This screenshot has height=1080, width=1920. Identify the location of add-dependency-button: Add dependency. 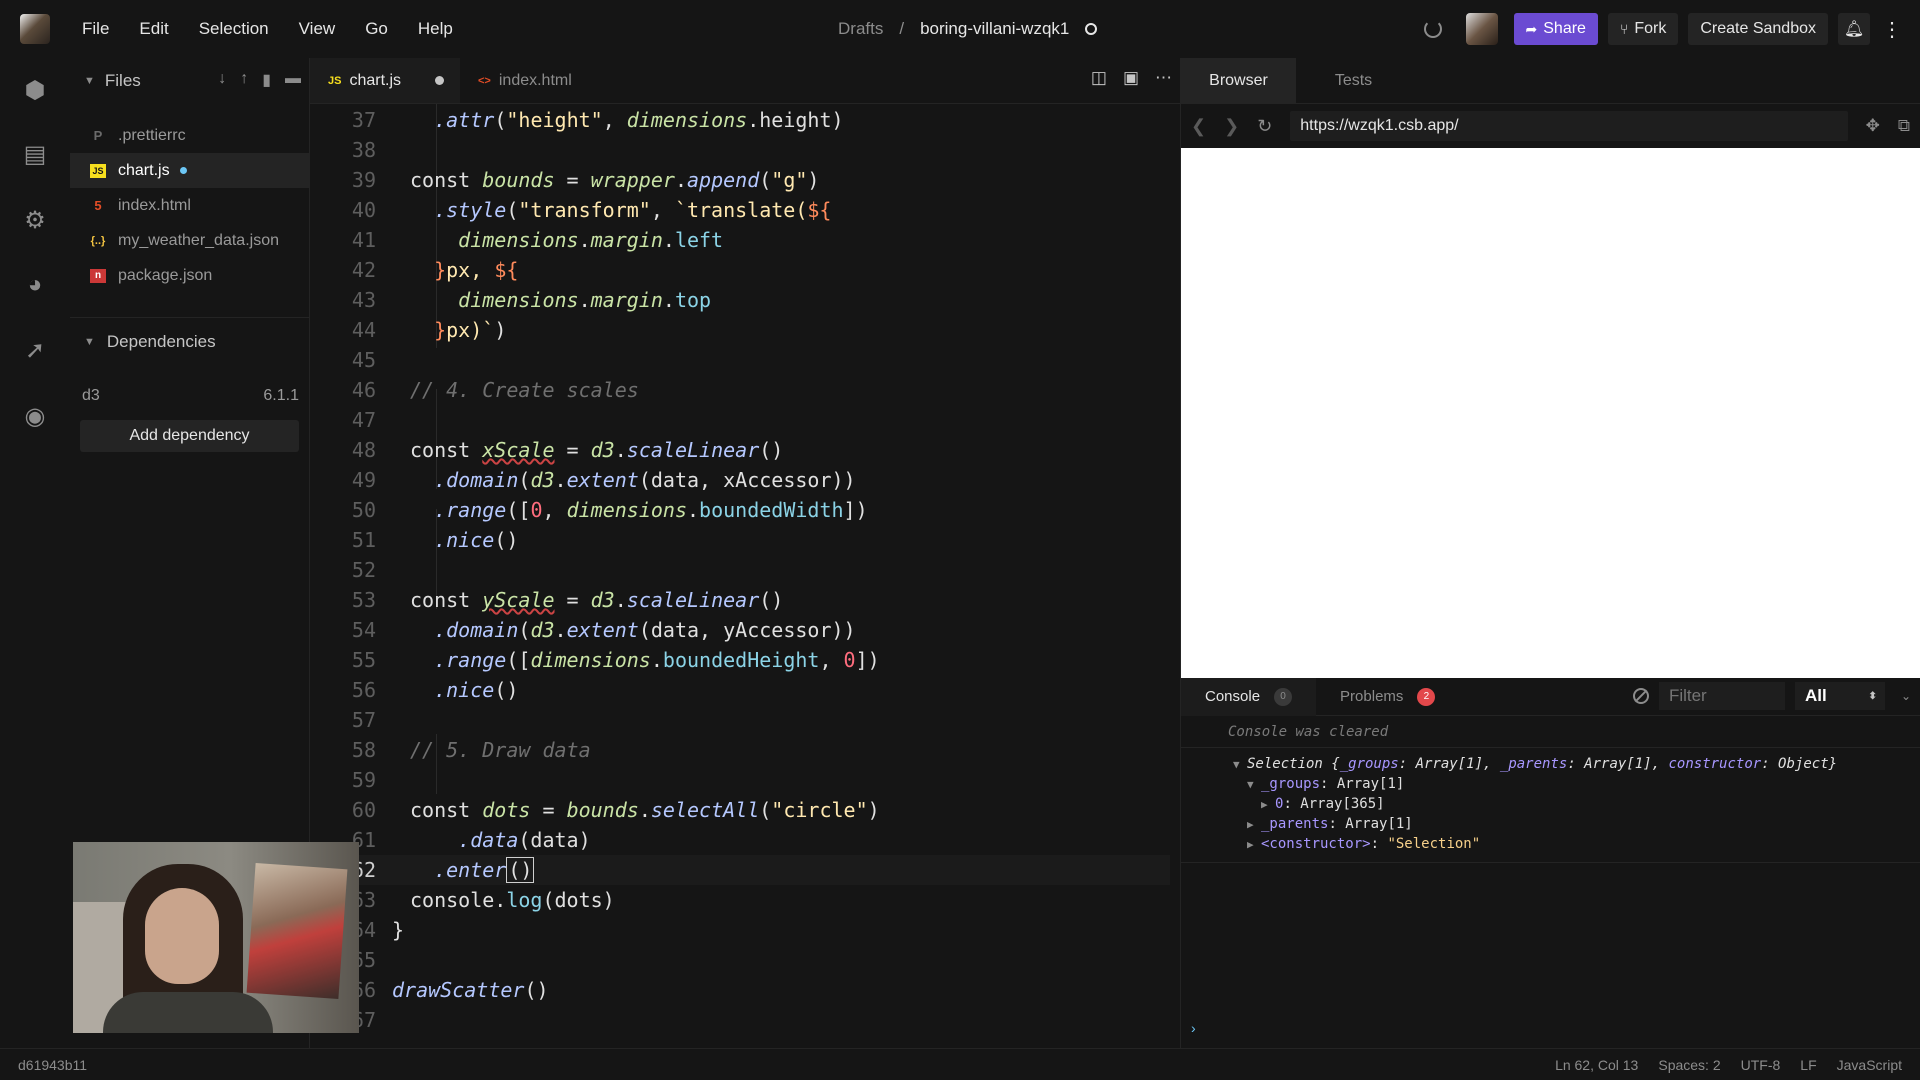
(189, 436).